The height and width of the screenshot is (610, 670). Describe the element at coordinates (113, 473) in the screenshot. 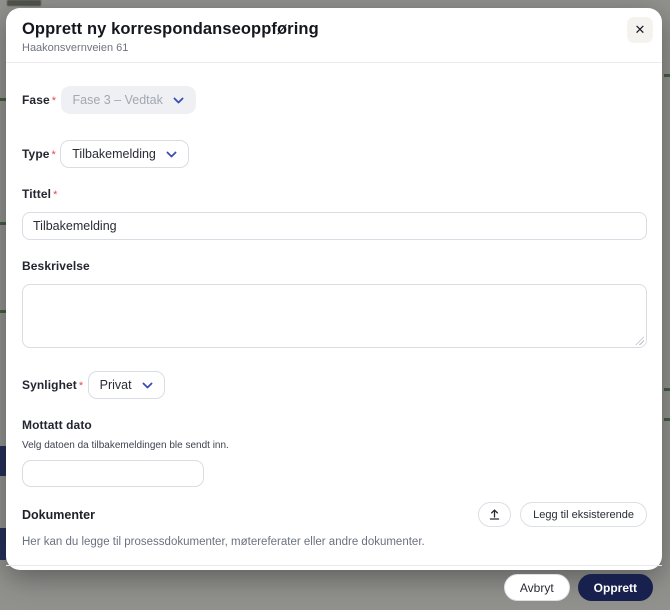

I see `mottatt-dato-input` at that location.